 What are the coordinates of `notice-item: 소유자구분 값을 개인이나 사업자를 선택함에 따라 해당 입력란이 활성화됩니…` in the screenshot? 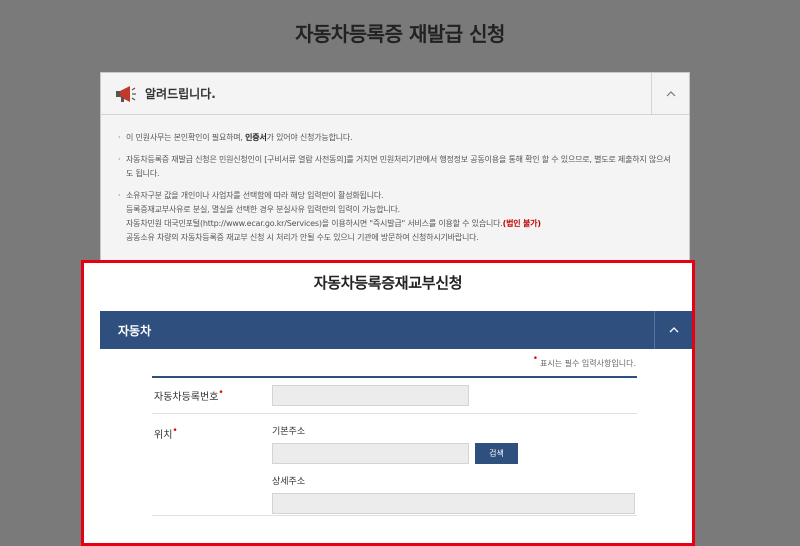 It's located at (394, 217).